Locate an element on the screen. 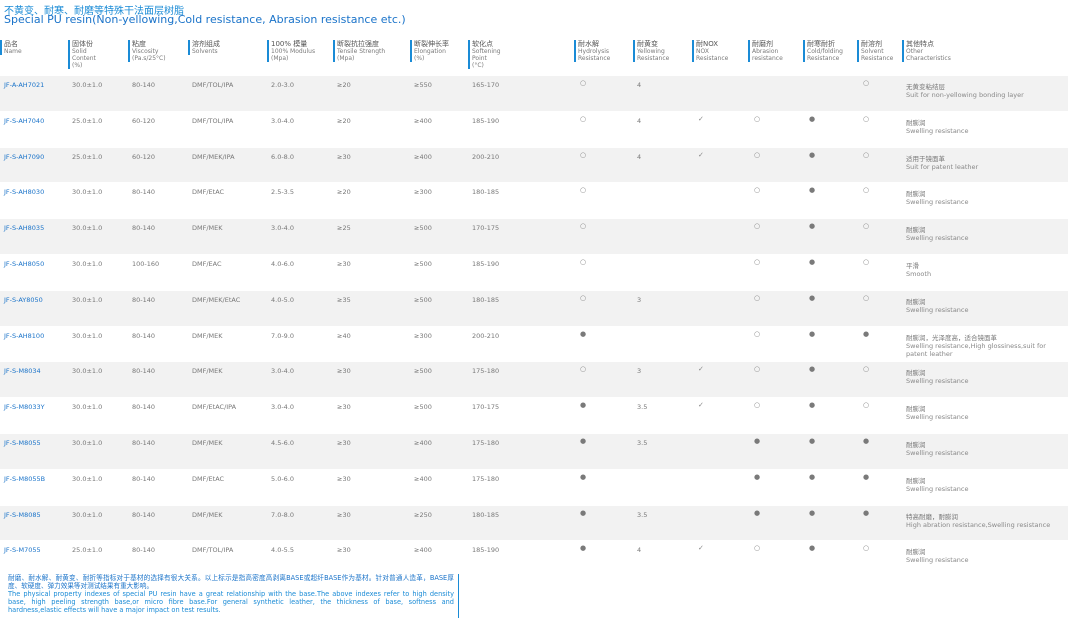 This screenshot has height=622, width=1070. header-ts: 断裂抗拉强度 Tensile Strength (Mpa) is located at coordinates (359, 51).